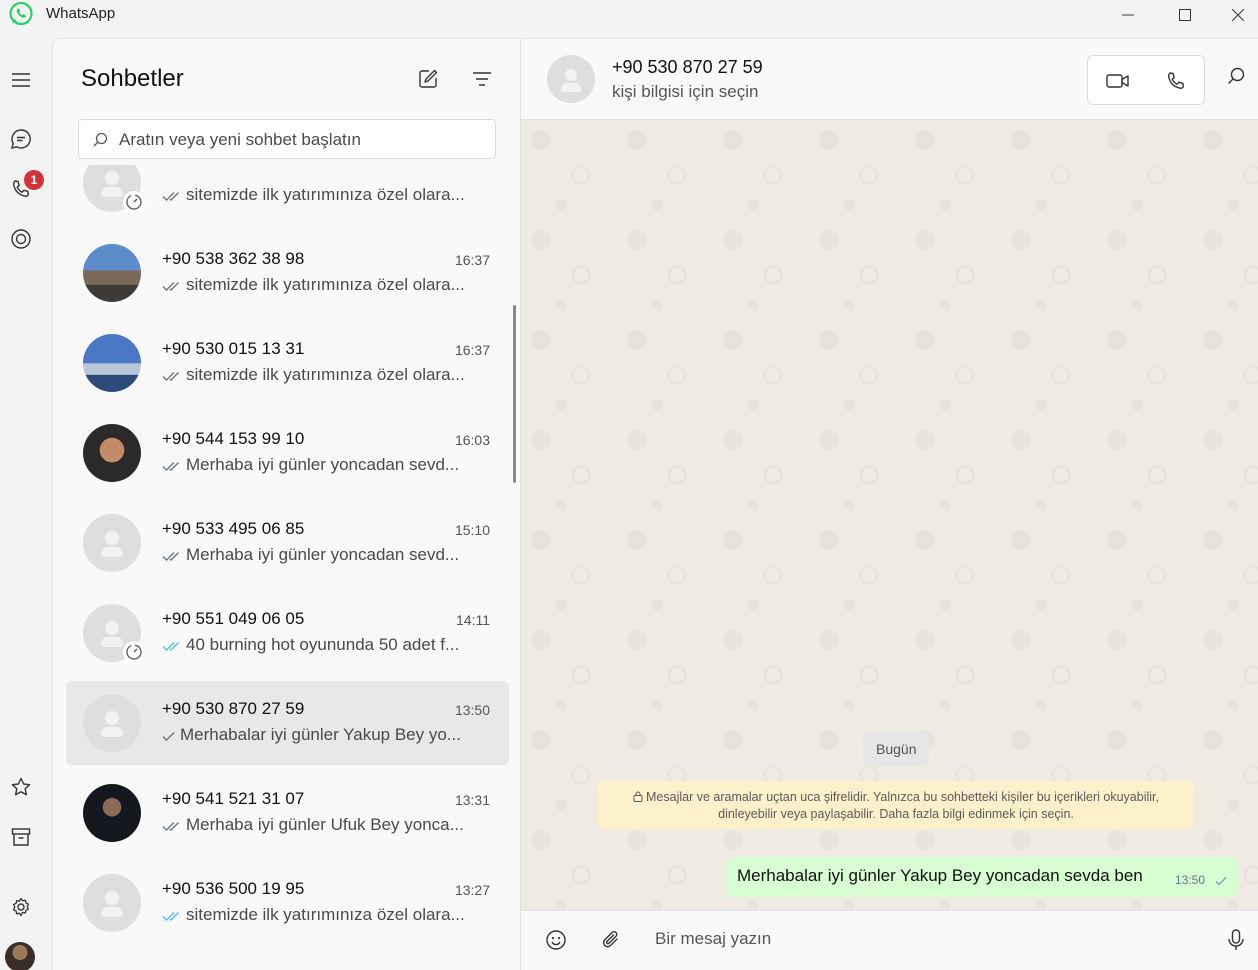 This screenshot has width=1258, height=970. What do you see at coordinates (26, 504) in the screenshot?
I see `nav-rail: 1` at bounding box center [26, 504].